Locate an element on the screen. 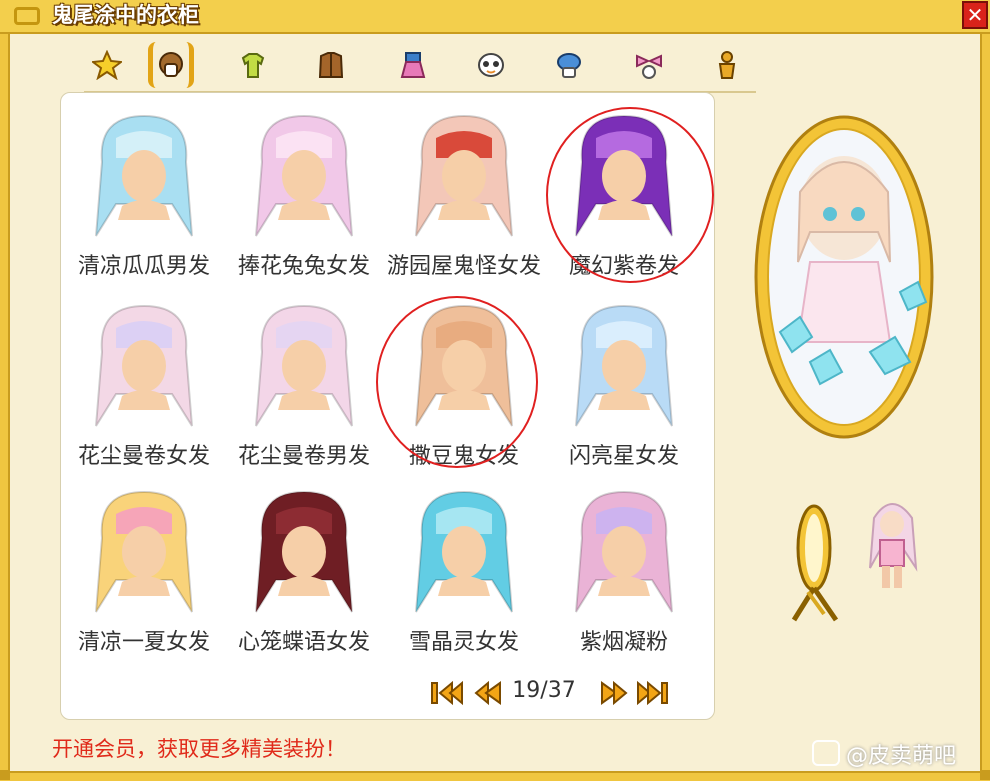 The height and width of the screenshot is (781, 990). skirt-icon is located at coordinates (413, 65).